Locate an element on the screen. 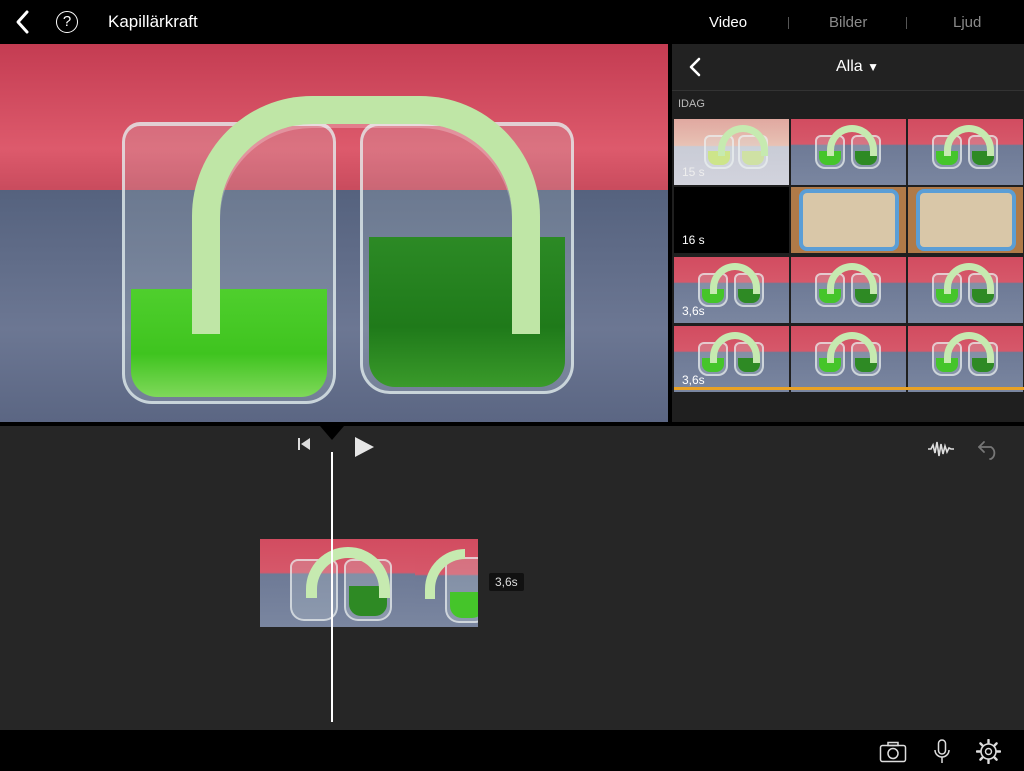  clip-duration: 15 s is located at coordinates (693, 172).